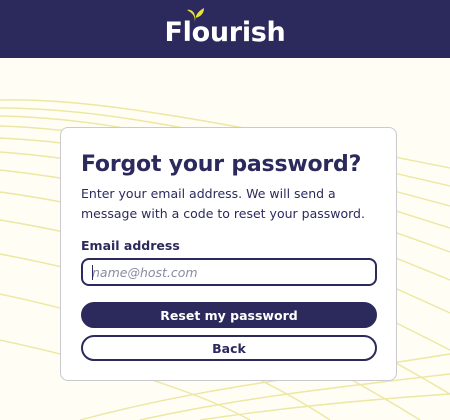 The image size is (450, 420). I want to click on reset-password-button: Reset my password, so click(229, 315).